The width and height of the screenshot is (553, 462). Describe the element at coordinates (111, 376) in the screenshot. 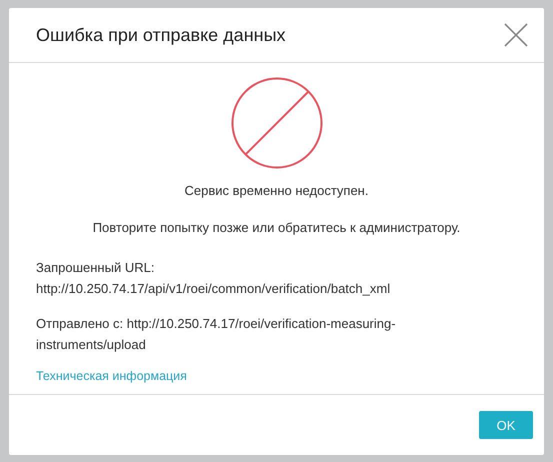

I see `technical-info-link: Техническая информация` at that location.